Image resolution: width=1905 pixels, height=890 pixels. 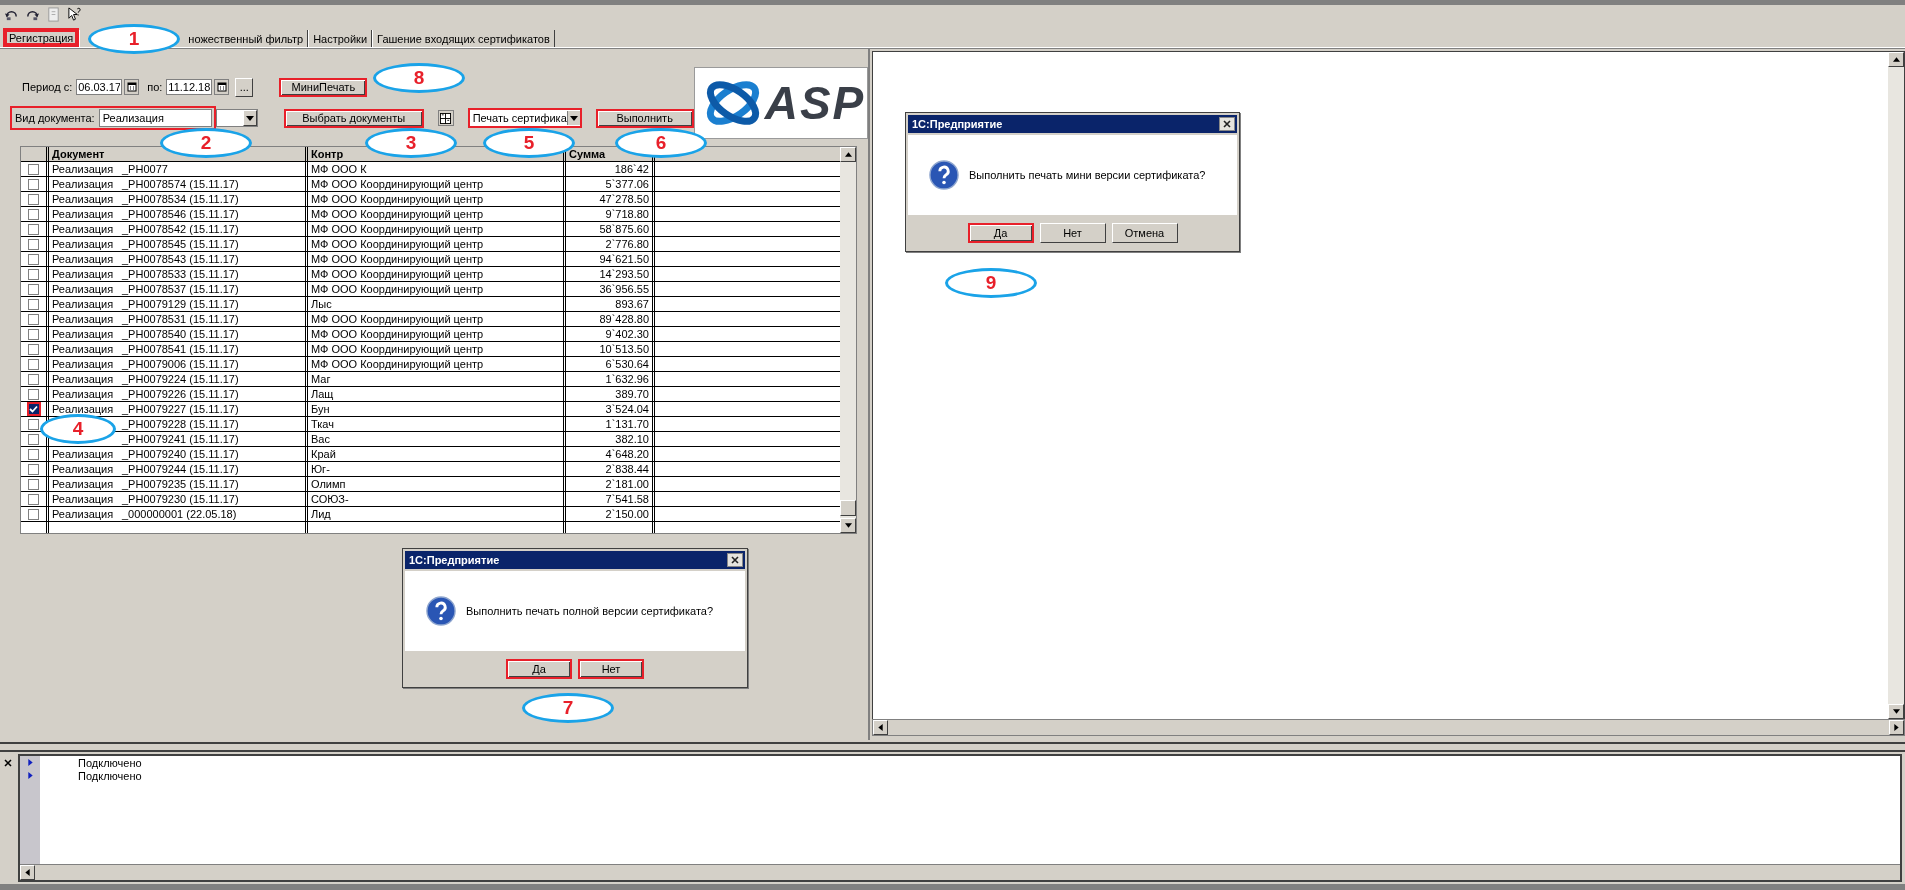 What do you see at coordinates (624, 274) in the screenshot?
I see `amount-text: 14`293.50` at bounding box center [624, 274].